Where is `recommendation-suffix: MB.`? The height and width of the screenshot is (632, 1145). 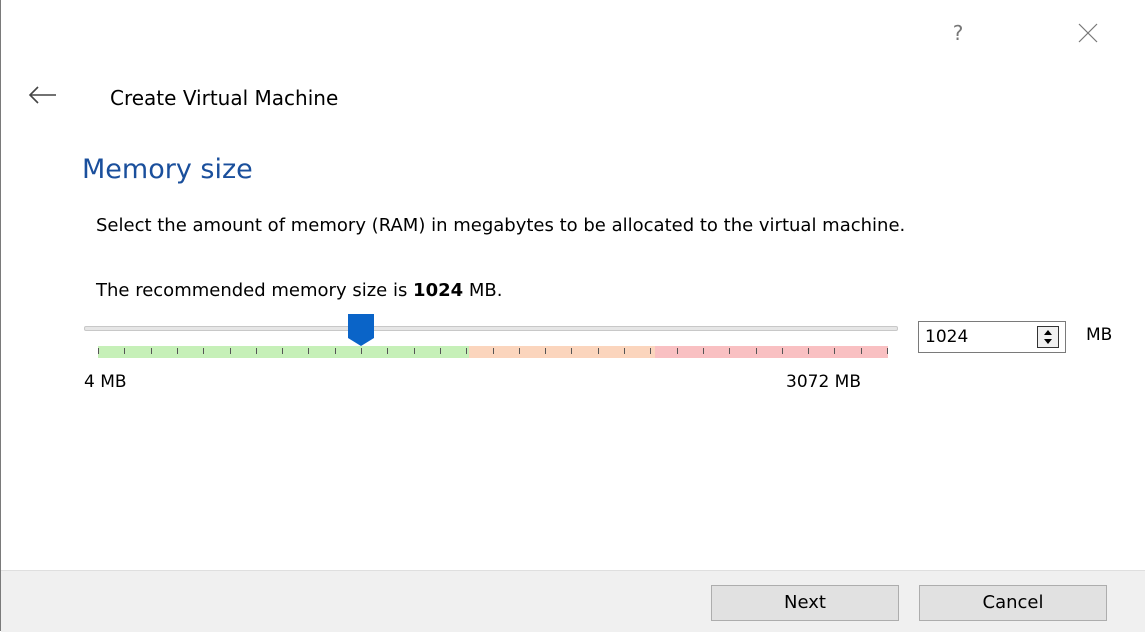 recommendation-suffix: MB. is located at coordinates (483, 290).